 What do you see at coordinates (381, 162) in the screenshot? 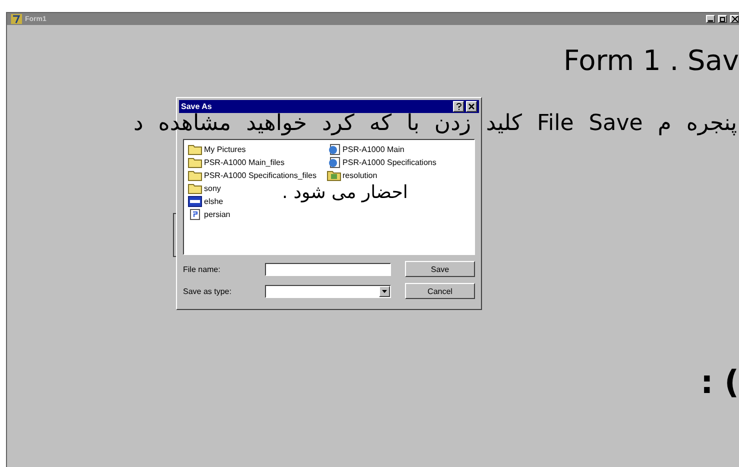
I see `file-item: PSR-A1000 Specifications` at bounding box center [381, 162].